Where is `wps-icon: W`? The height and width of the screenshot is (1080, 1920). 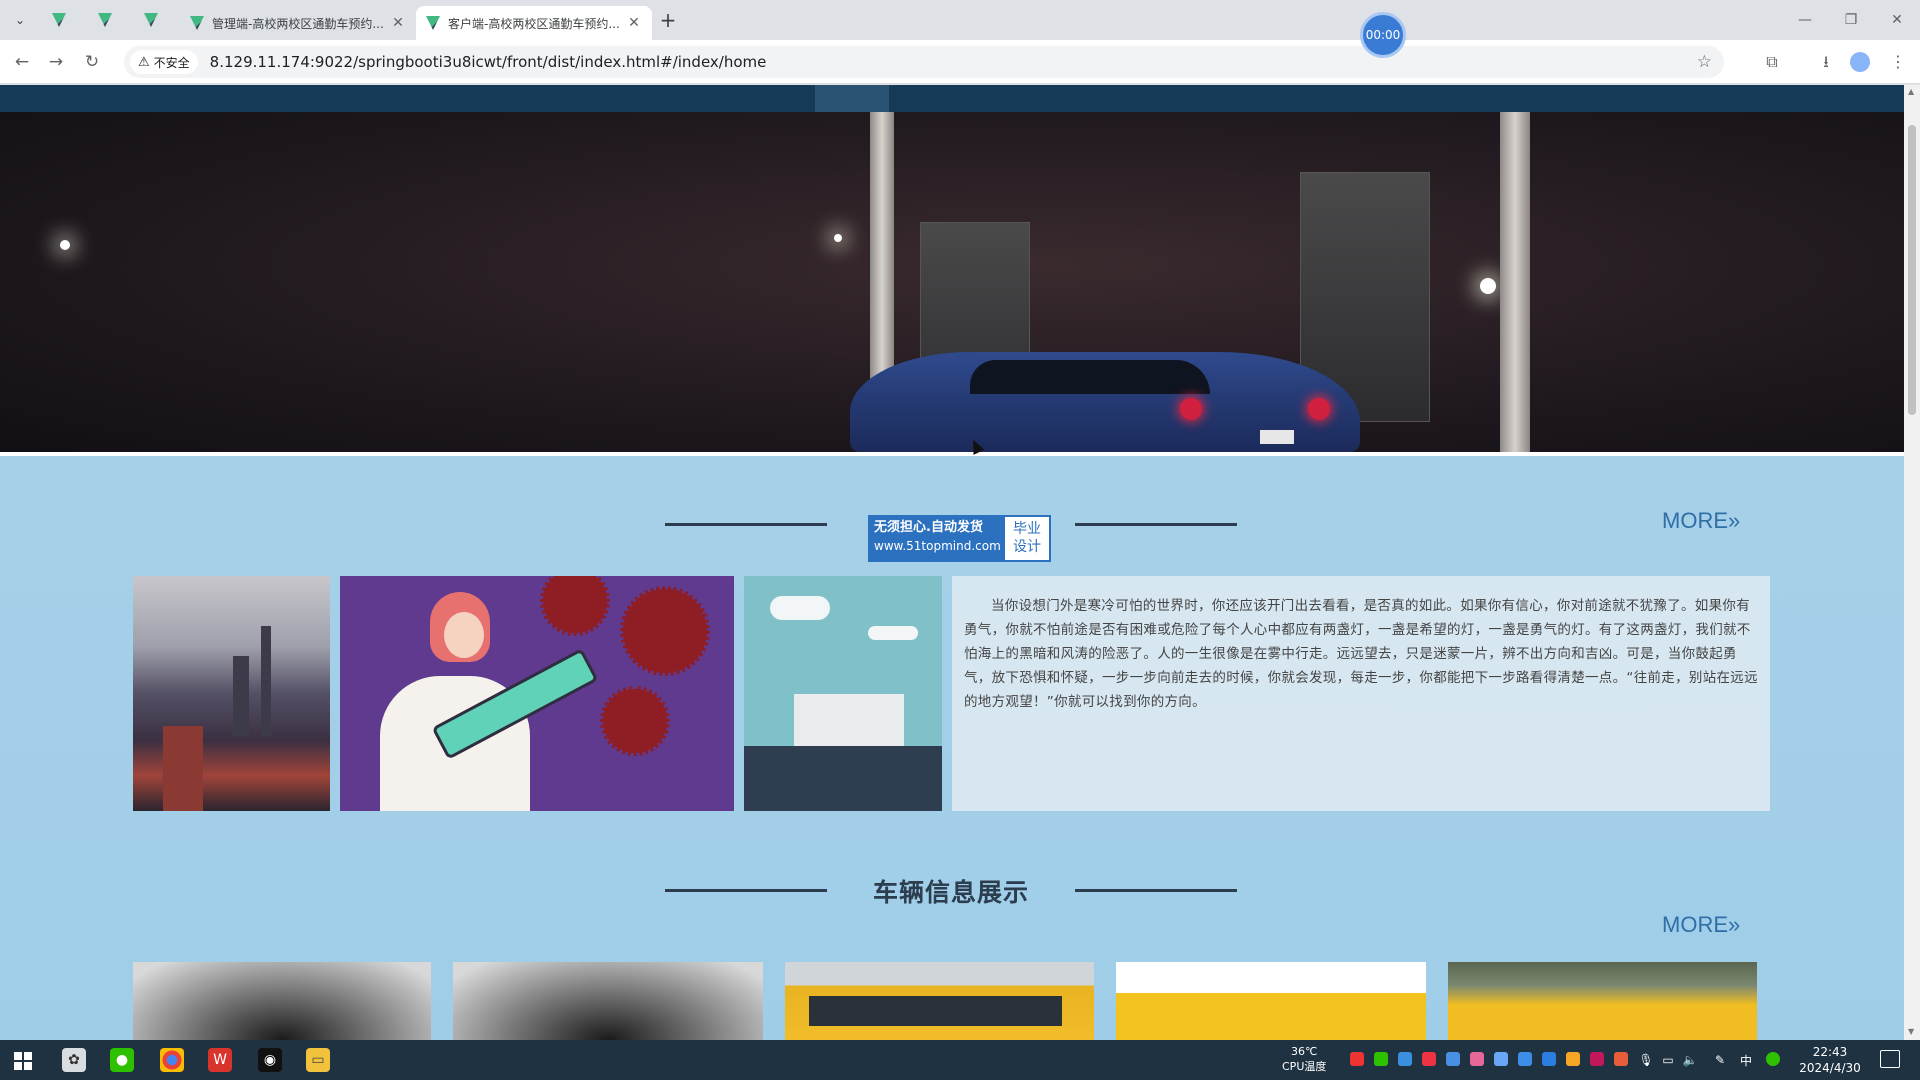 wps-icon: W is located at coordinates (220, 1060).